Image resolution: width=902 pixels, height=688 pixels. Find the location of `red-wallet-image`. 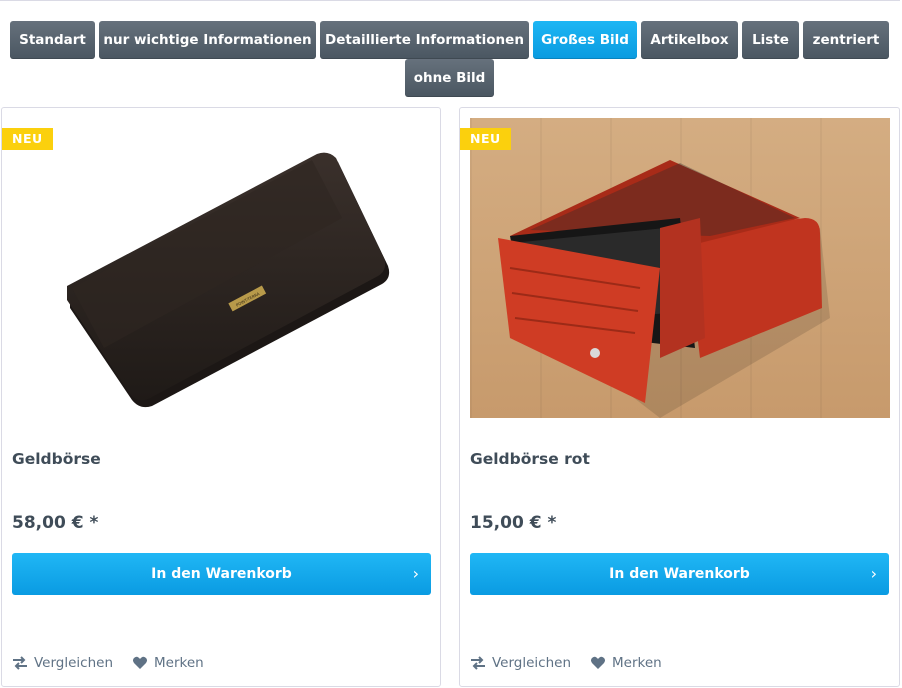

red-wallet-image is located at coordinates (664, 289).